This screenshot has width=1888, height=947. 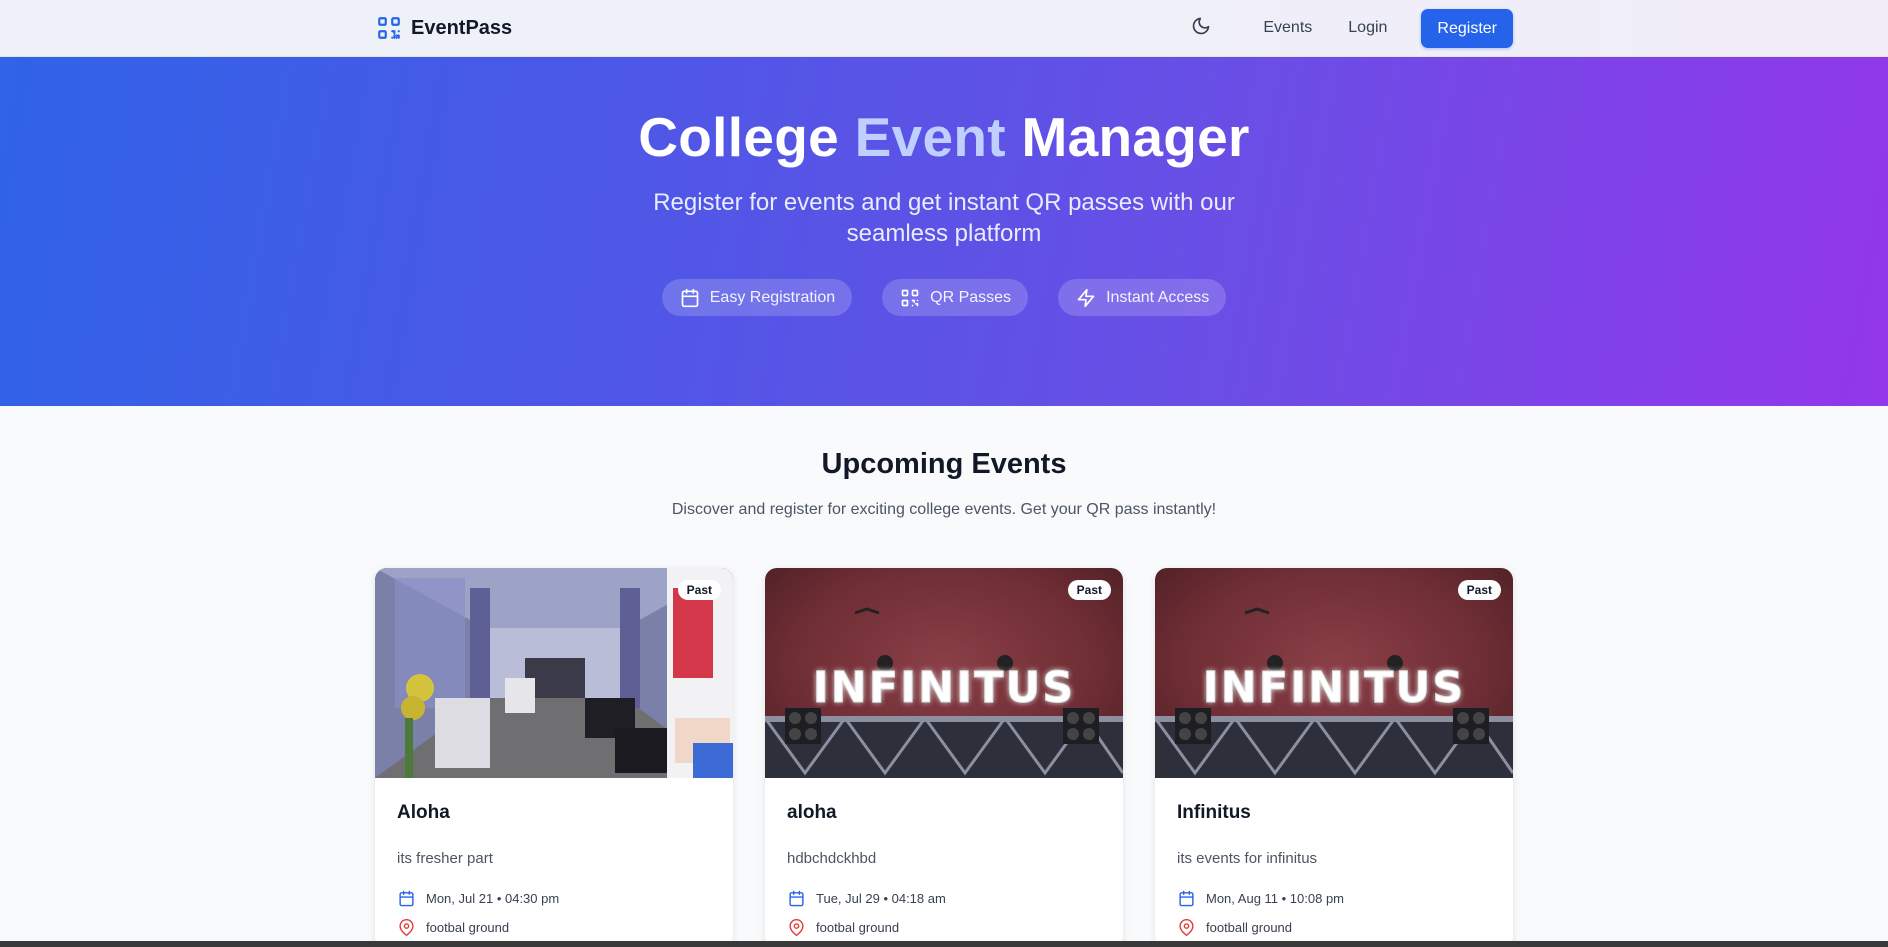 I want to click on section-title: Upcoming Events, so click(x=944, y=464).